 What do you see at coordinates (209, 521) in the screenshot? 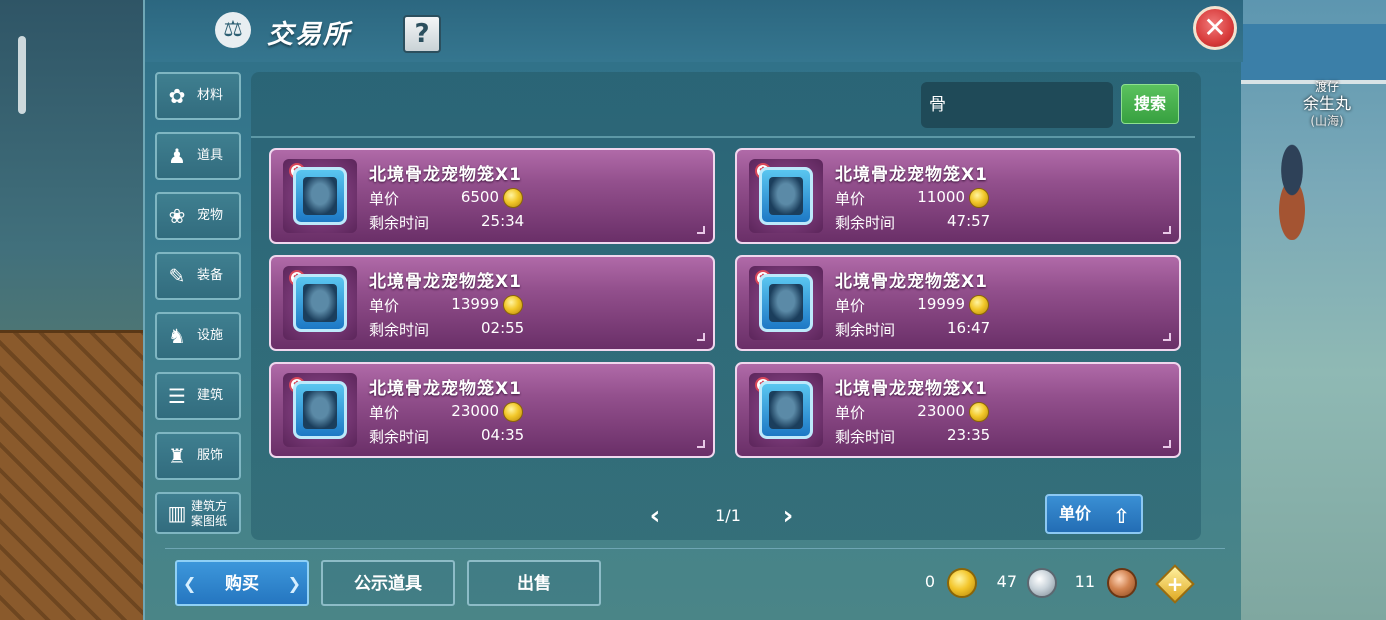
I see `category-label-line2: 案图纸` at bounding box center [209, 521].